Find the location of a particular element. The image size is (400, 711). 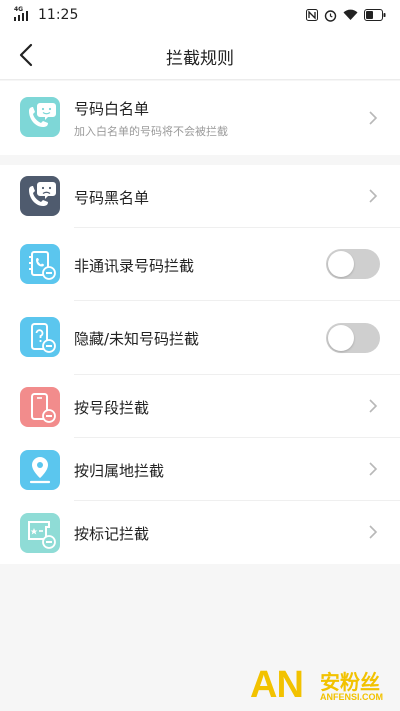

nav-bar: 拦截规则 is located at coordinates (200, 55).